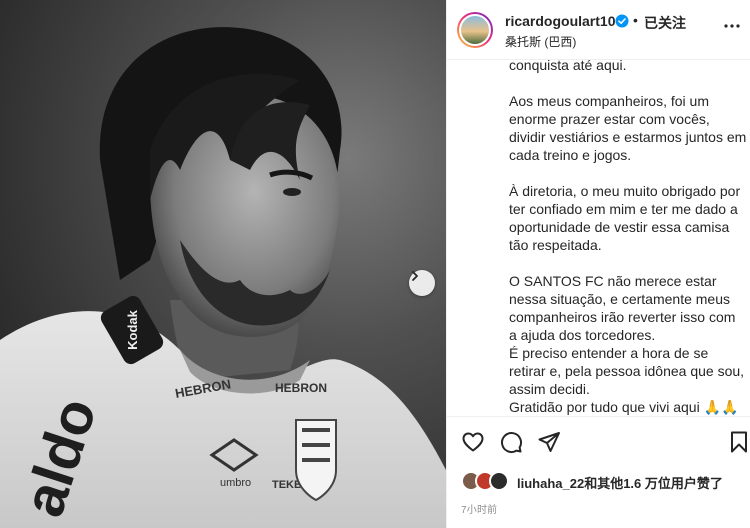 This screenshot has height=528, width=750. What do you see at coordinates (738, 442) in the screenshot?
I see `bookmark-icon` at bounding box center [738, 442].